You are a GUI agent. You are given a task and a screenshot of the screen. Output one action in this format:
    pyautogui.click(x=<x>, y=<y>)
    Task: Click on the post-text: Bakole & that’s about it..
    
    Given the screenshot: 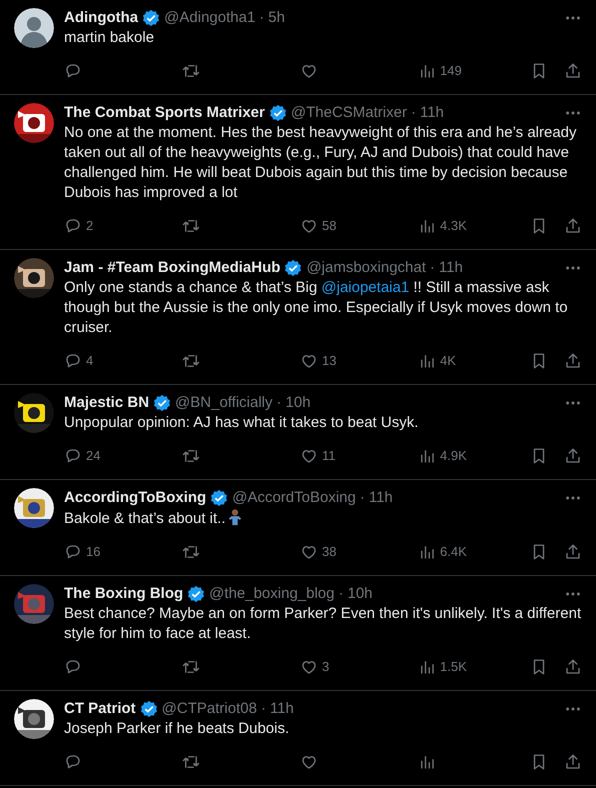 What is the action you would take?
    pyautogui.click(x=323, y=518)
    